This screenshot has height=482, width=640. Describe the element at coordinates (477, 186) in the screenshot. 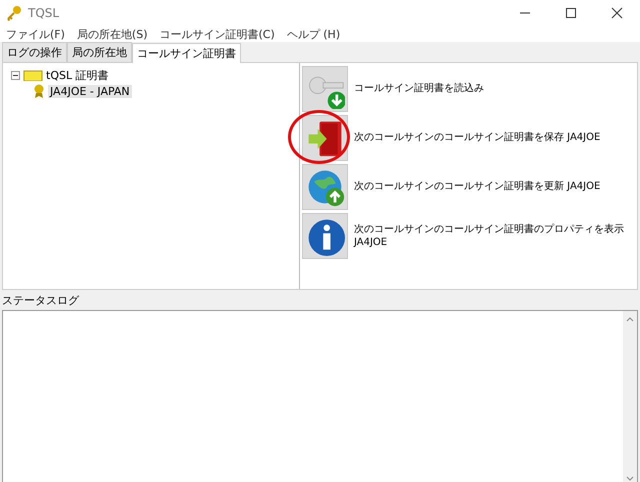

I see `action-label: 次のコールサインのコールサイン証明書を更新 JA4JOE` at that location.